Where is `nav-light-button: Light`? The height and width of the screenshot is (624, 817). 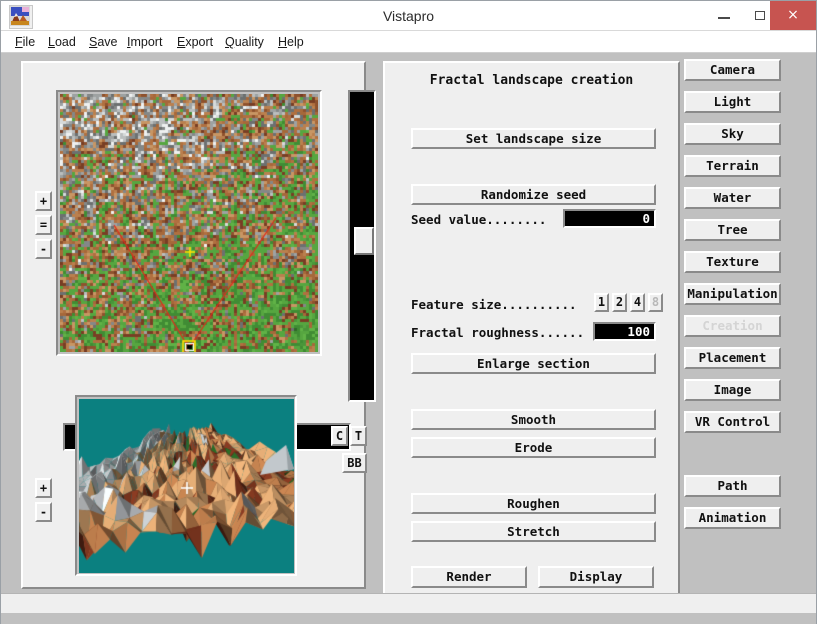 nav-light-button: Light is located at coordinates (732, 102).